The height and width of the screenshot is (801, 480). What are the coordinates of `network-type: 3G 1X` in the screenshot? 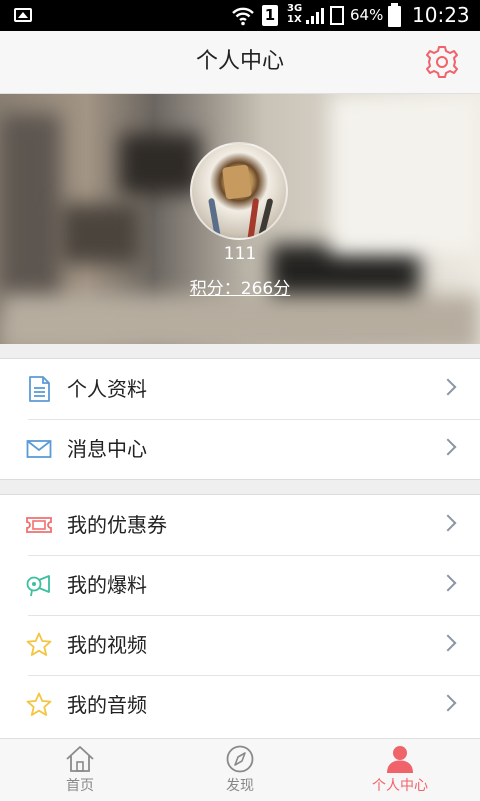 It's located at (294, 14).